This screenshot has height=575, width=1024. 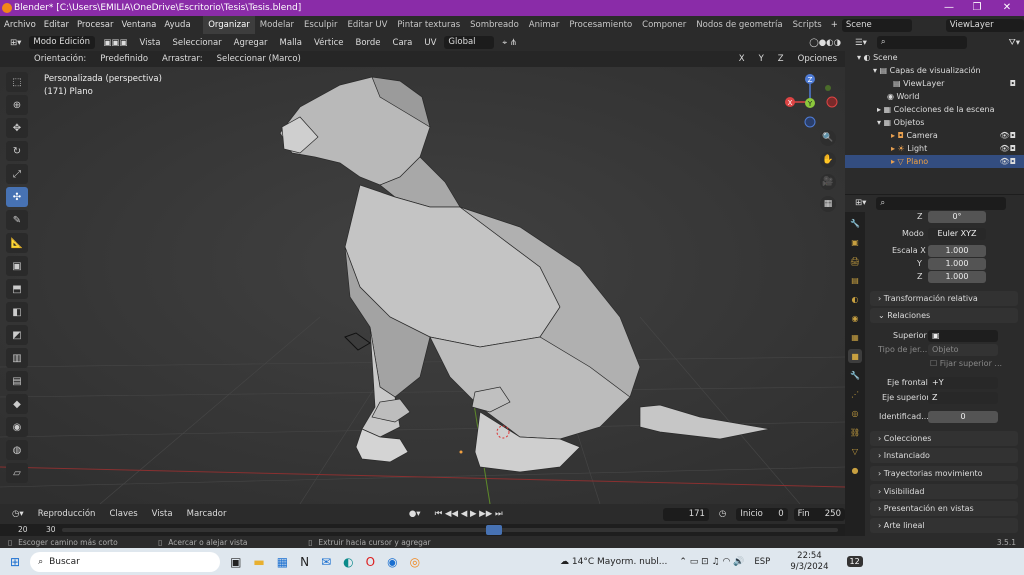 What do you see at coordinates (855, 470) in the screenshot?
I see `material-tab-icon: ●` at bounding box center [855, 470].